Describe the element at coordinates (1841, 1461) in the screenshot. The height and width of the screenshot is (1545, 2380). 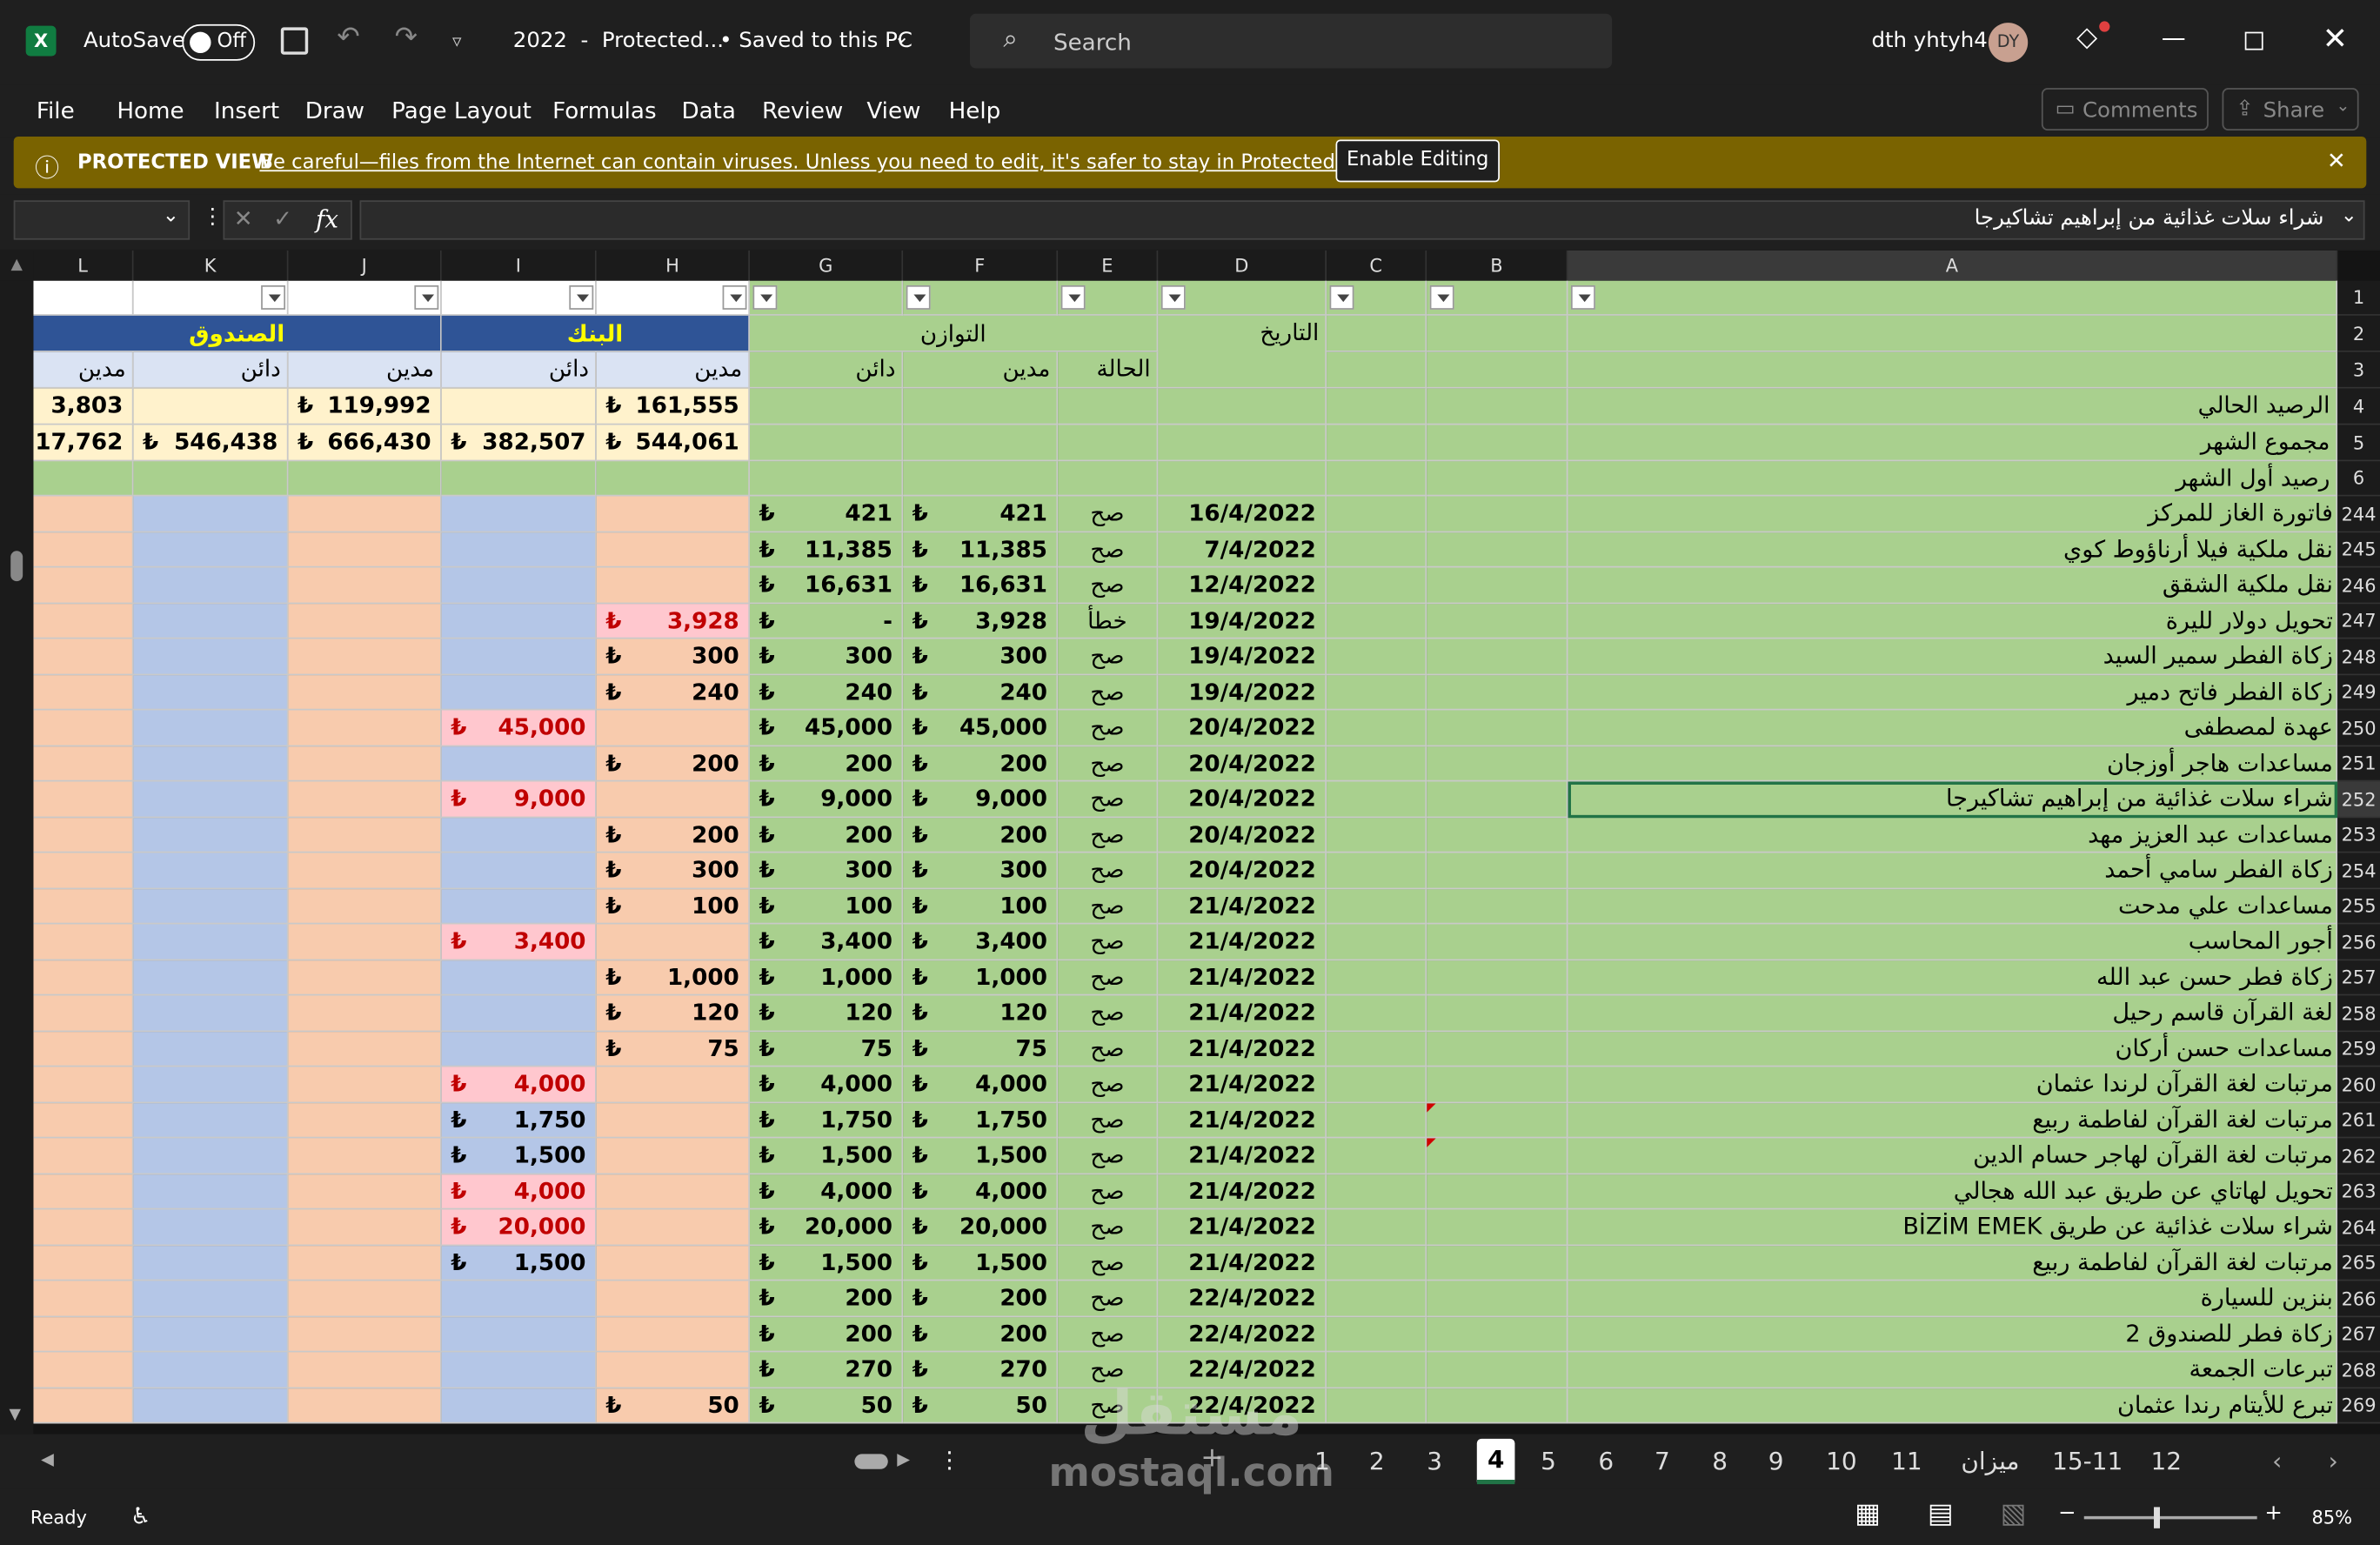
I see `sheet-tab-10: 10` at that location.